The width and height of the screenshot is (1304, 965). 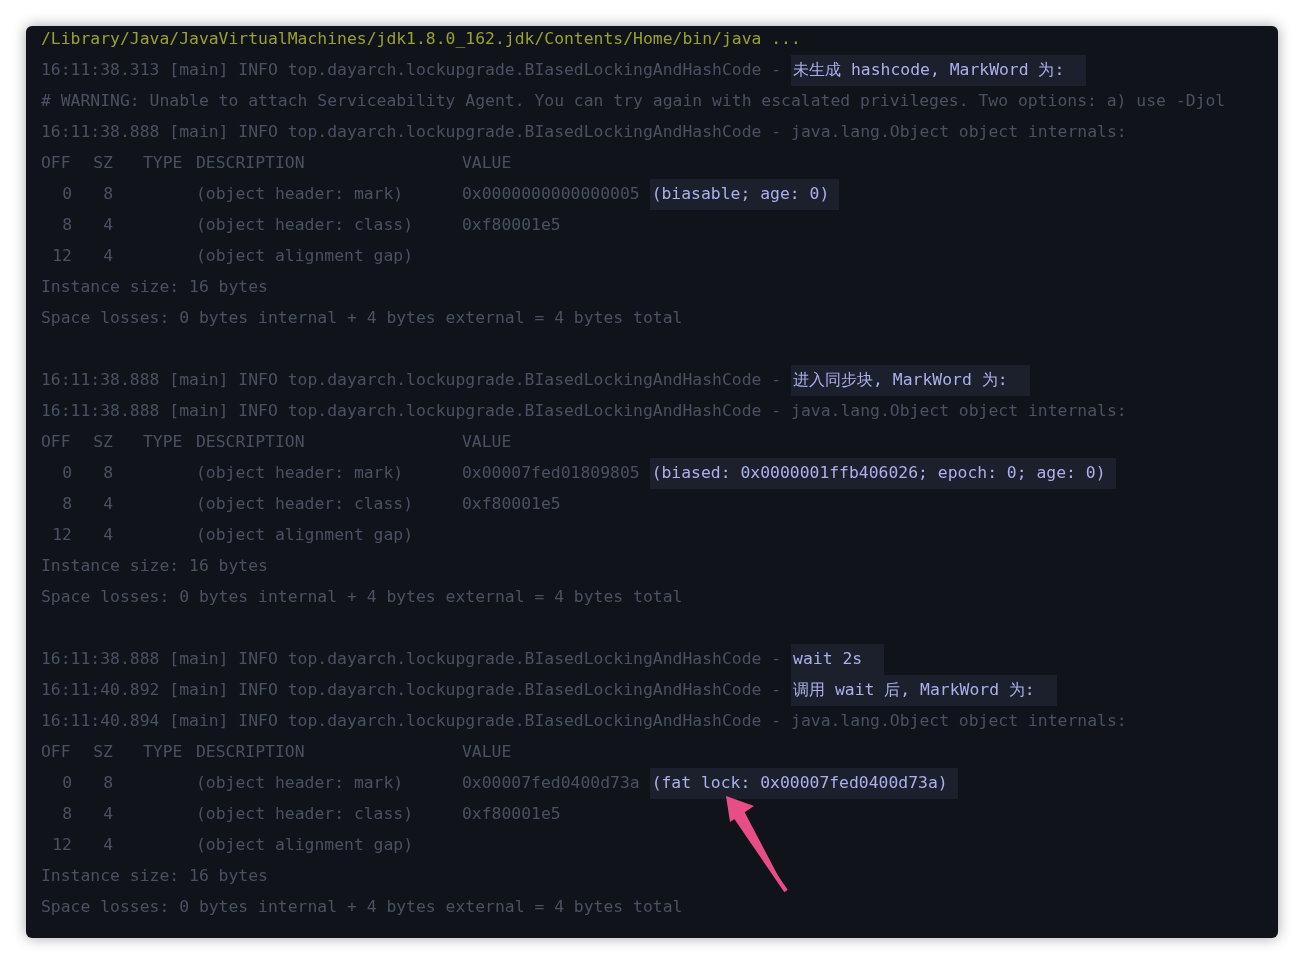 What do you see at coordinates (633, 101) in the screenshot?
I see `warning-line: # WARNING: Unable to attach Serviceability Agent. You can try again with escalated privileges. Two options: a) use -Djol` at bounding box center [633, 101].